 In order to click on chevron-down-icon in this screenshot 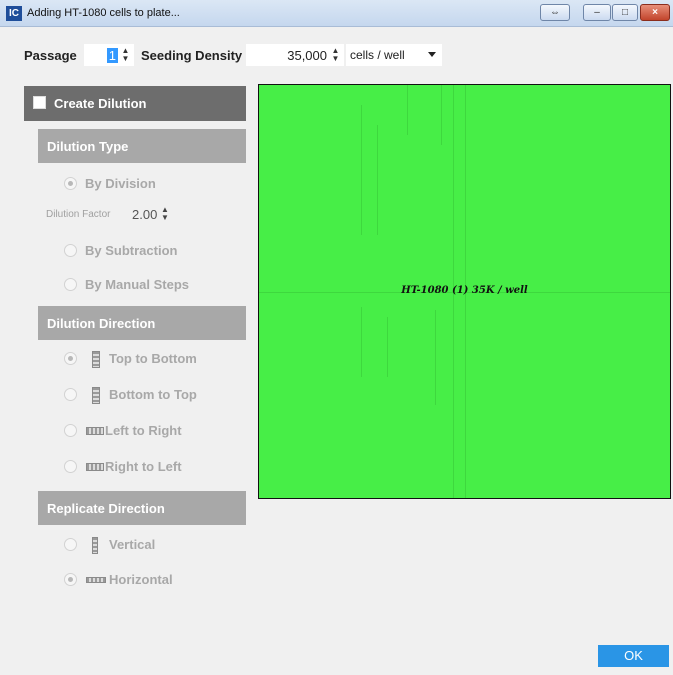, I will do `click(432, 54)`.